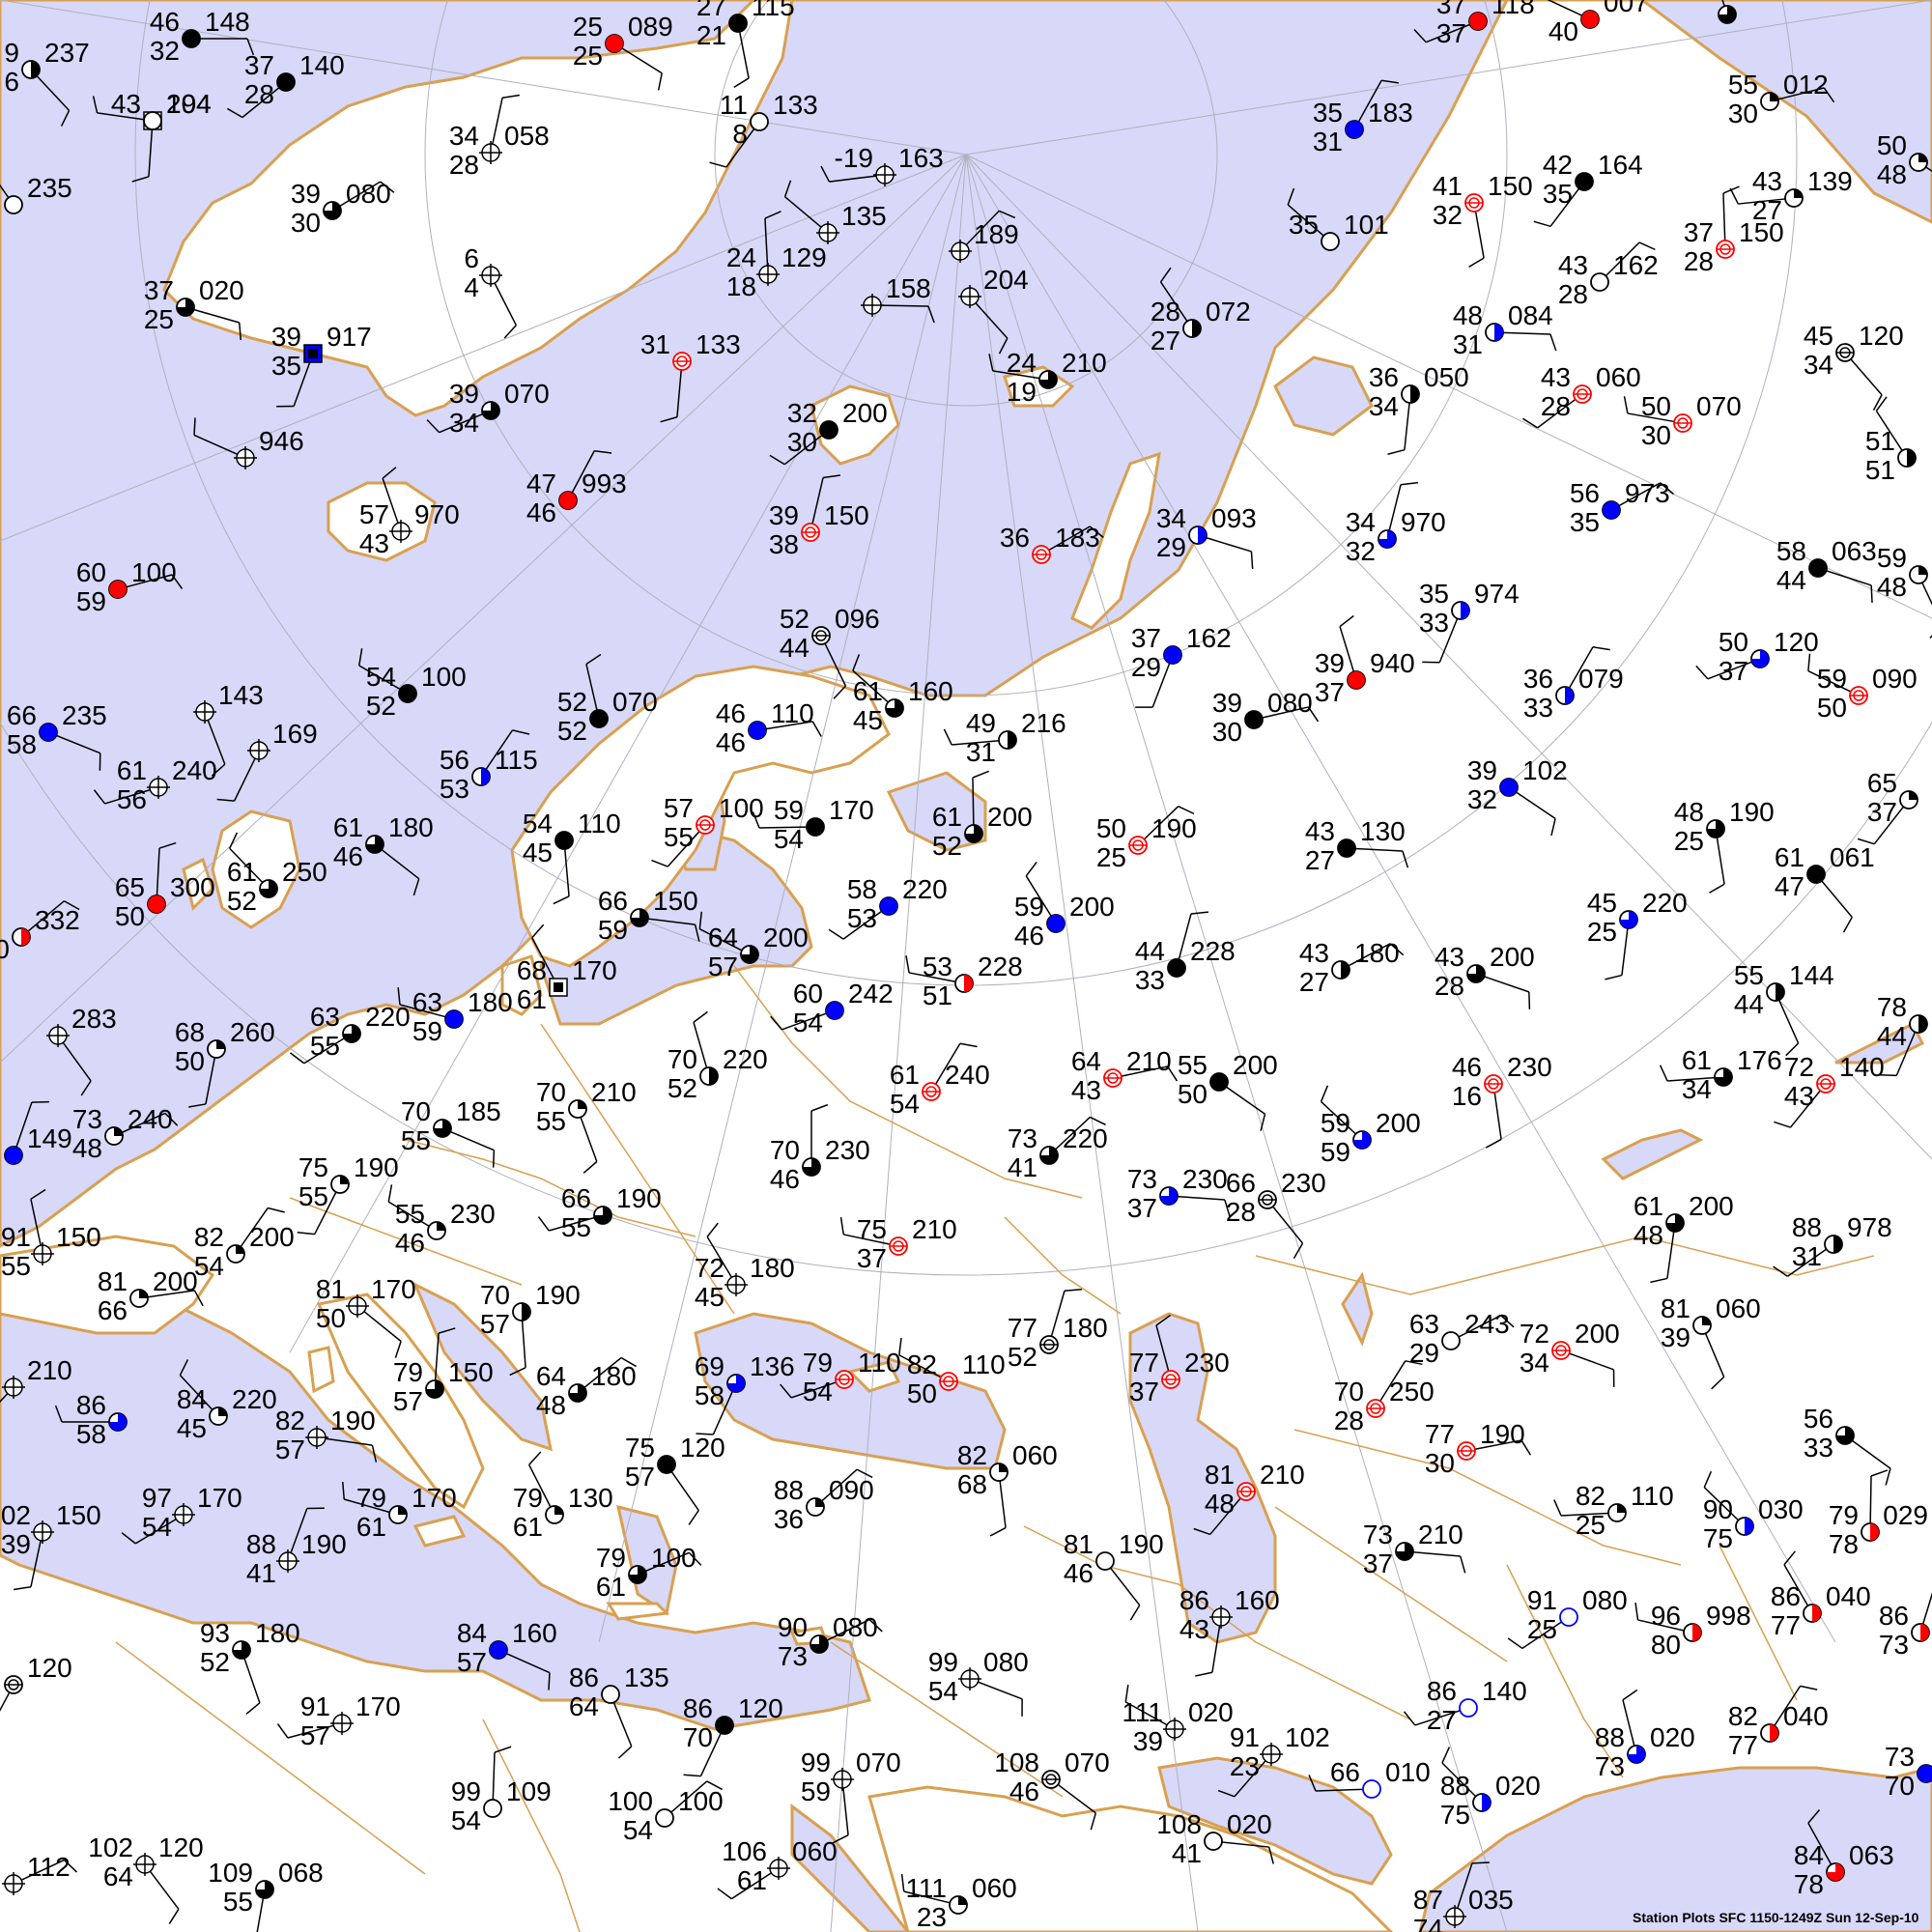 The width and height of the screenshot is (1932, 1932). I want to click on station-s121: 8677 040, so click(1821, 1595).